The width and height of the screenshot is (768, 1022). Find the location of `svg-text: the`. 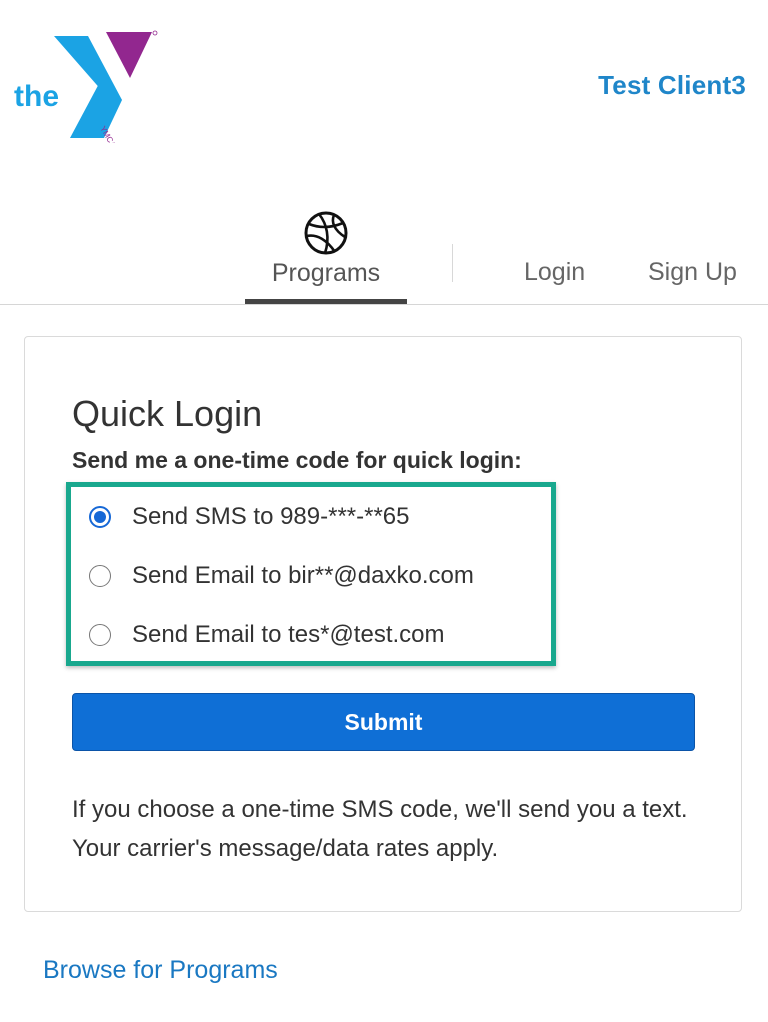

svg-text: the is located at coordinates (36, 96).